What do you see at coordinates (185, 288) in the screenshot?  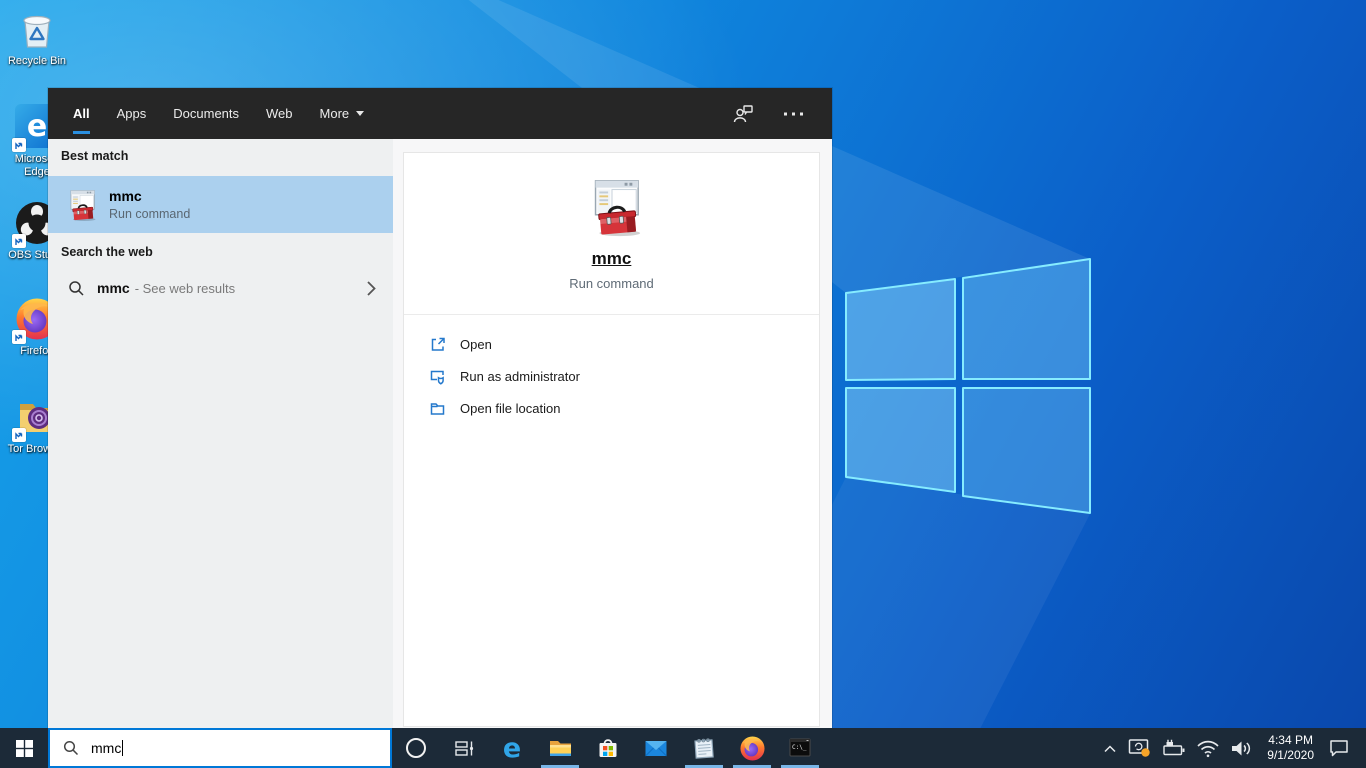 I see `web-suffix: - See web results` at bounding box center [185, 288].